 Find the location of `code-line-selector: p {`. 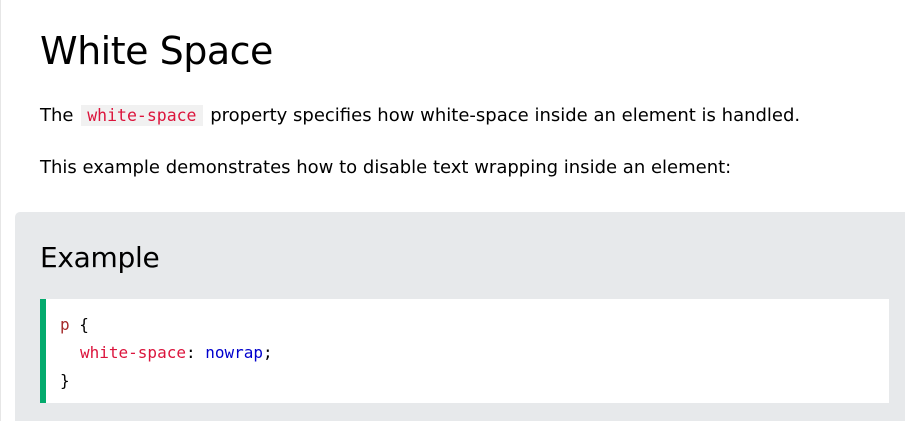

code-line-selector: p { is located at coordinates (74, 325).